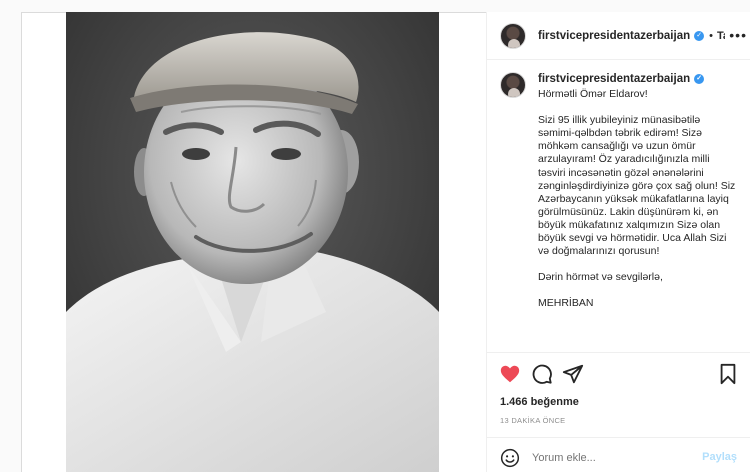 Image resolution: width=750 pixels, height=472 pixels. Describe the element at coordinates (728, 374) in the screenshot. I see `bookmark-icon` at that location.